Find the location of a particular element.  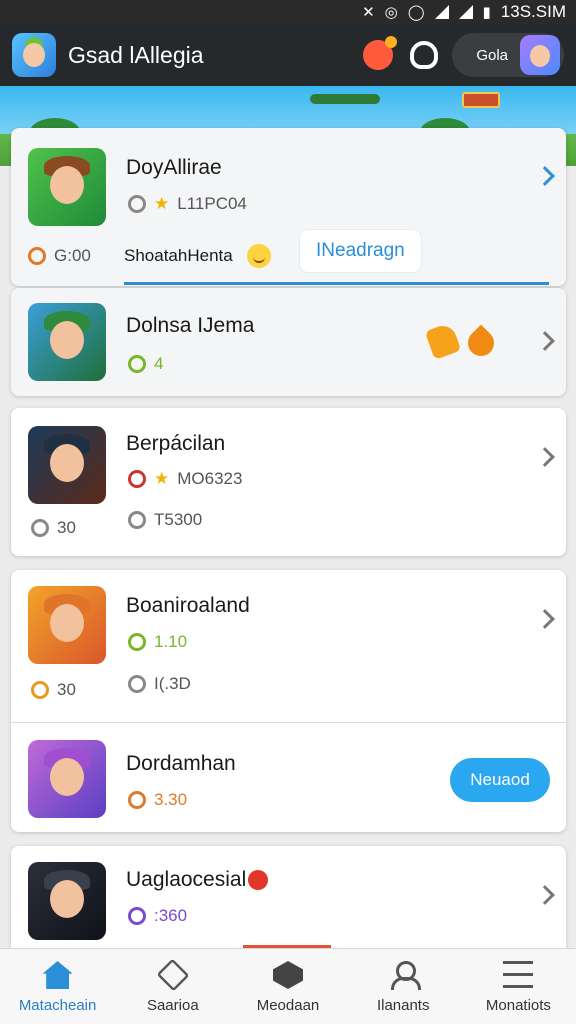

rocket-icon is located at coordinates (380, 53).